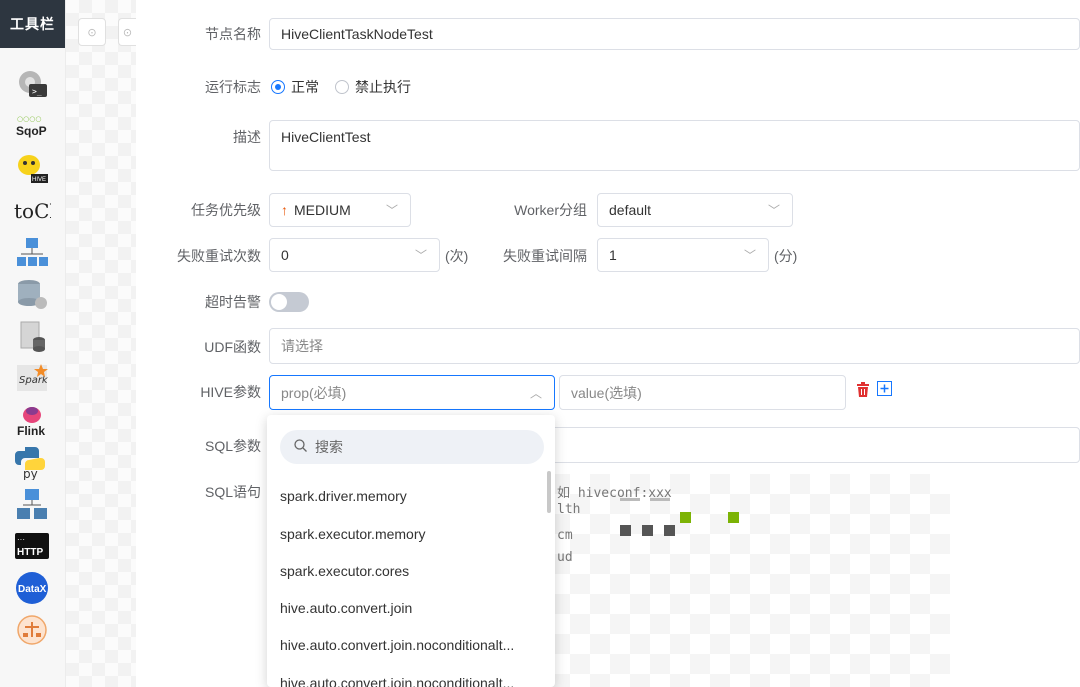 This screenshot has height=687, width=1080. Describe the element at coordinates (232, 347) in the screenshot. I see `udf-label: UDF函数` at that location.